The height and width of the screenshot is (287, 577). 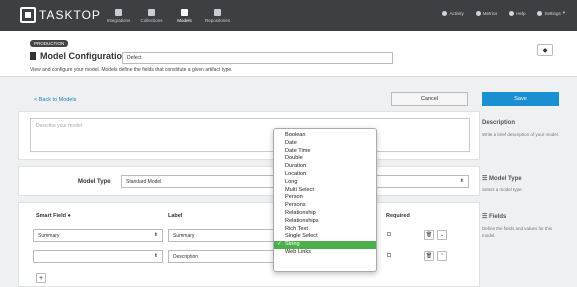 I want to click on tag-icon: ◆, so click(x=545, y=50).